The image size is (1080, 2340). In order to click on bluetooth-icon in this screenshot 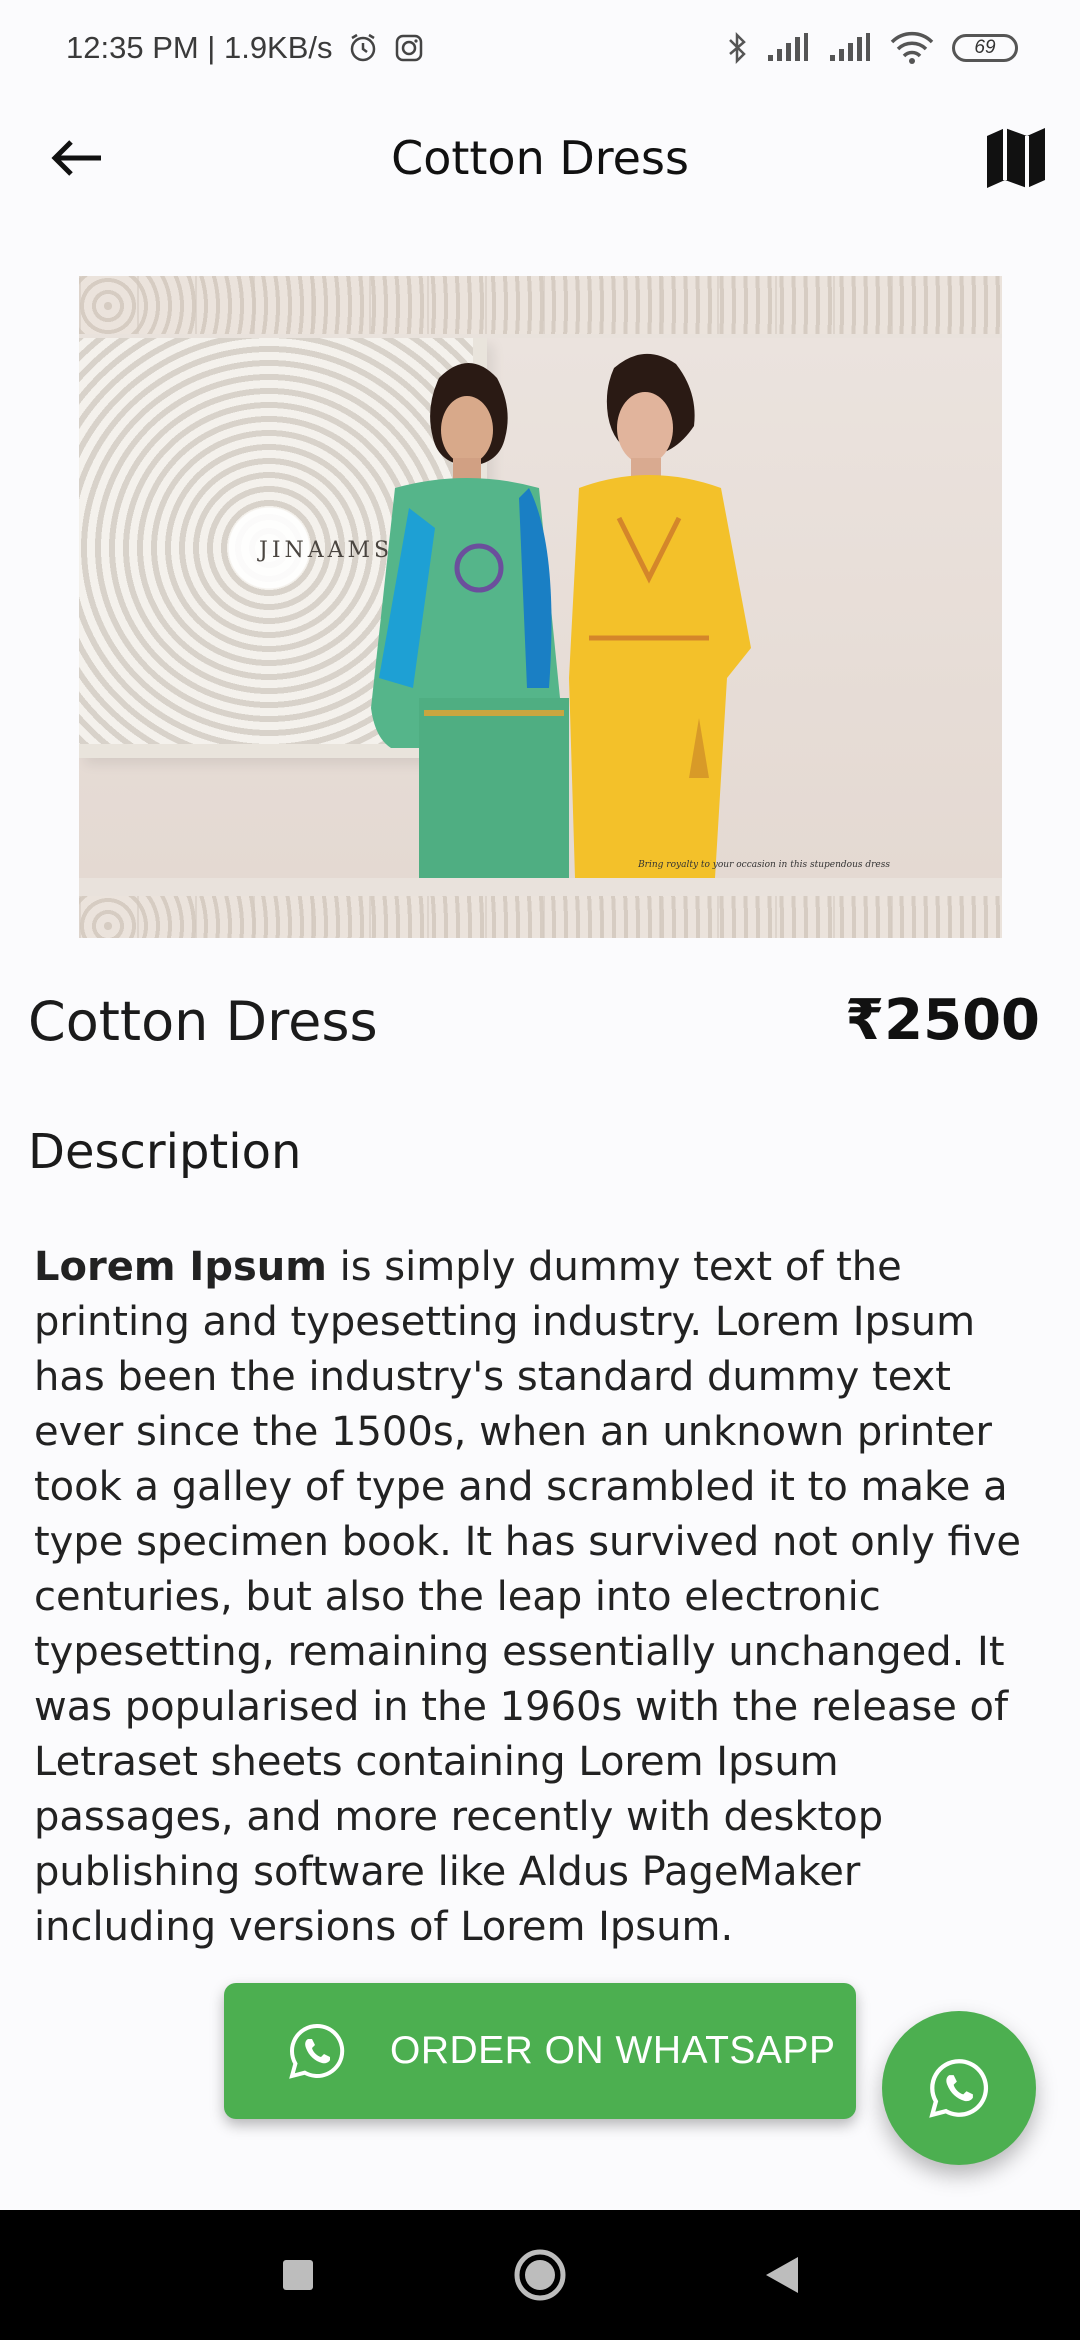, I will do `click(737, 48)`.